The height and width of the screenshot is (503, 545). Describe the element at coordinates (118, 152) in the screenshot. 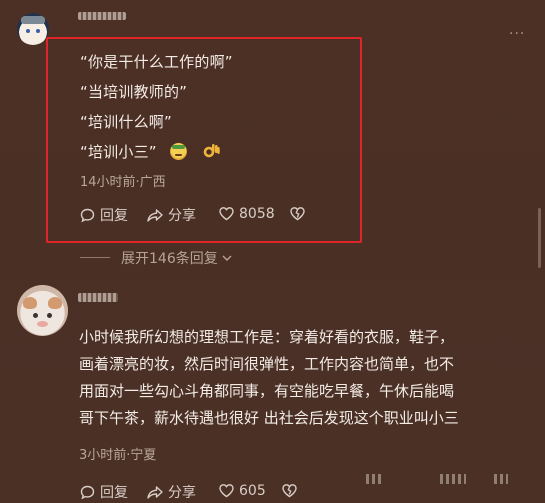

I see `comment-line-text: “培训小三”` at that location.